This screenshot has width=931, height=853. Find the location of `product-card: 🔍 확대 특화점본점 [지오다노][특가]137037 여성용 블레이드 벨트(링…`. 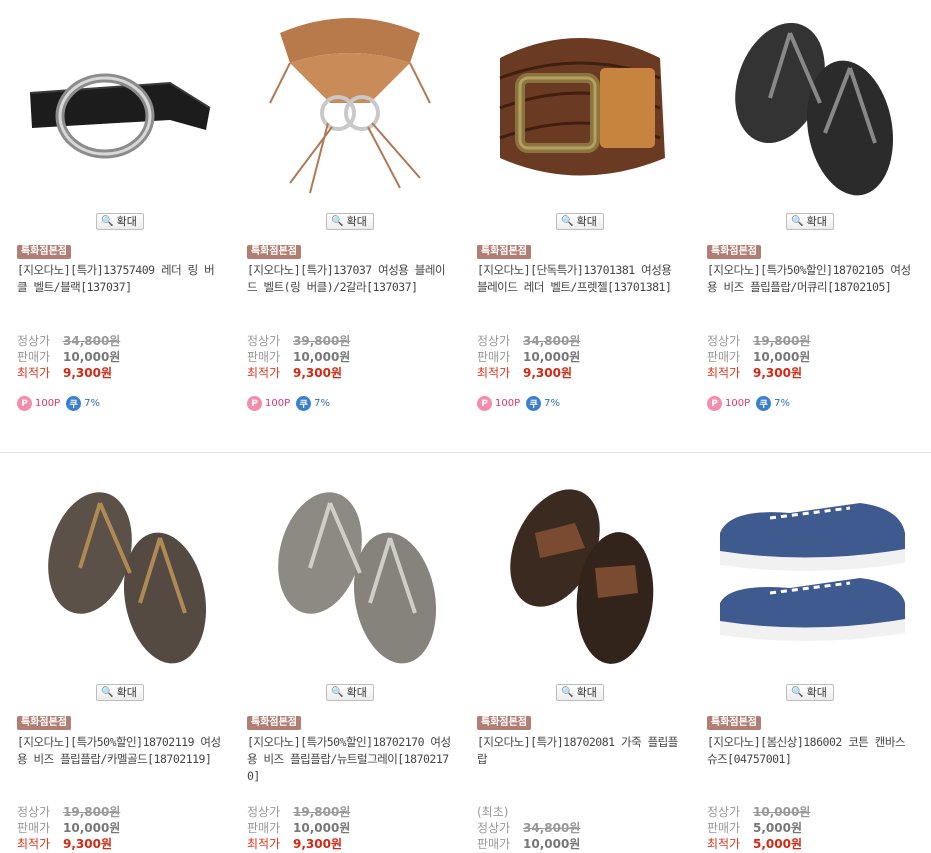

product-card: 🔍 확대 특화점본점 [지오다노][특가]137037 여성용 블레이드 벨트(링… is located at coordinates (350, 205).